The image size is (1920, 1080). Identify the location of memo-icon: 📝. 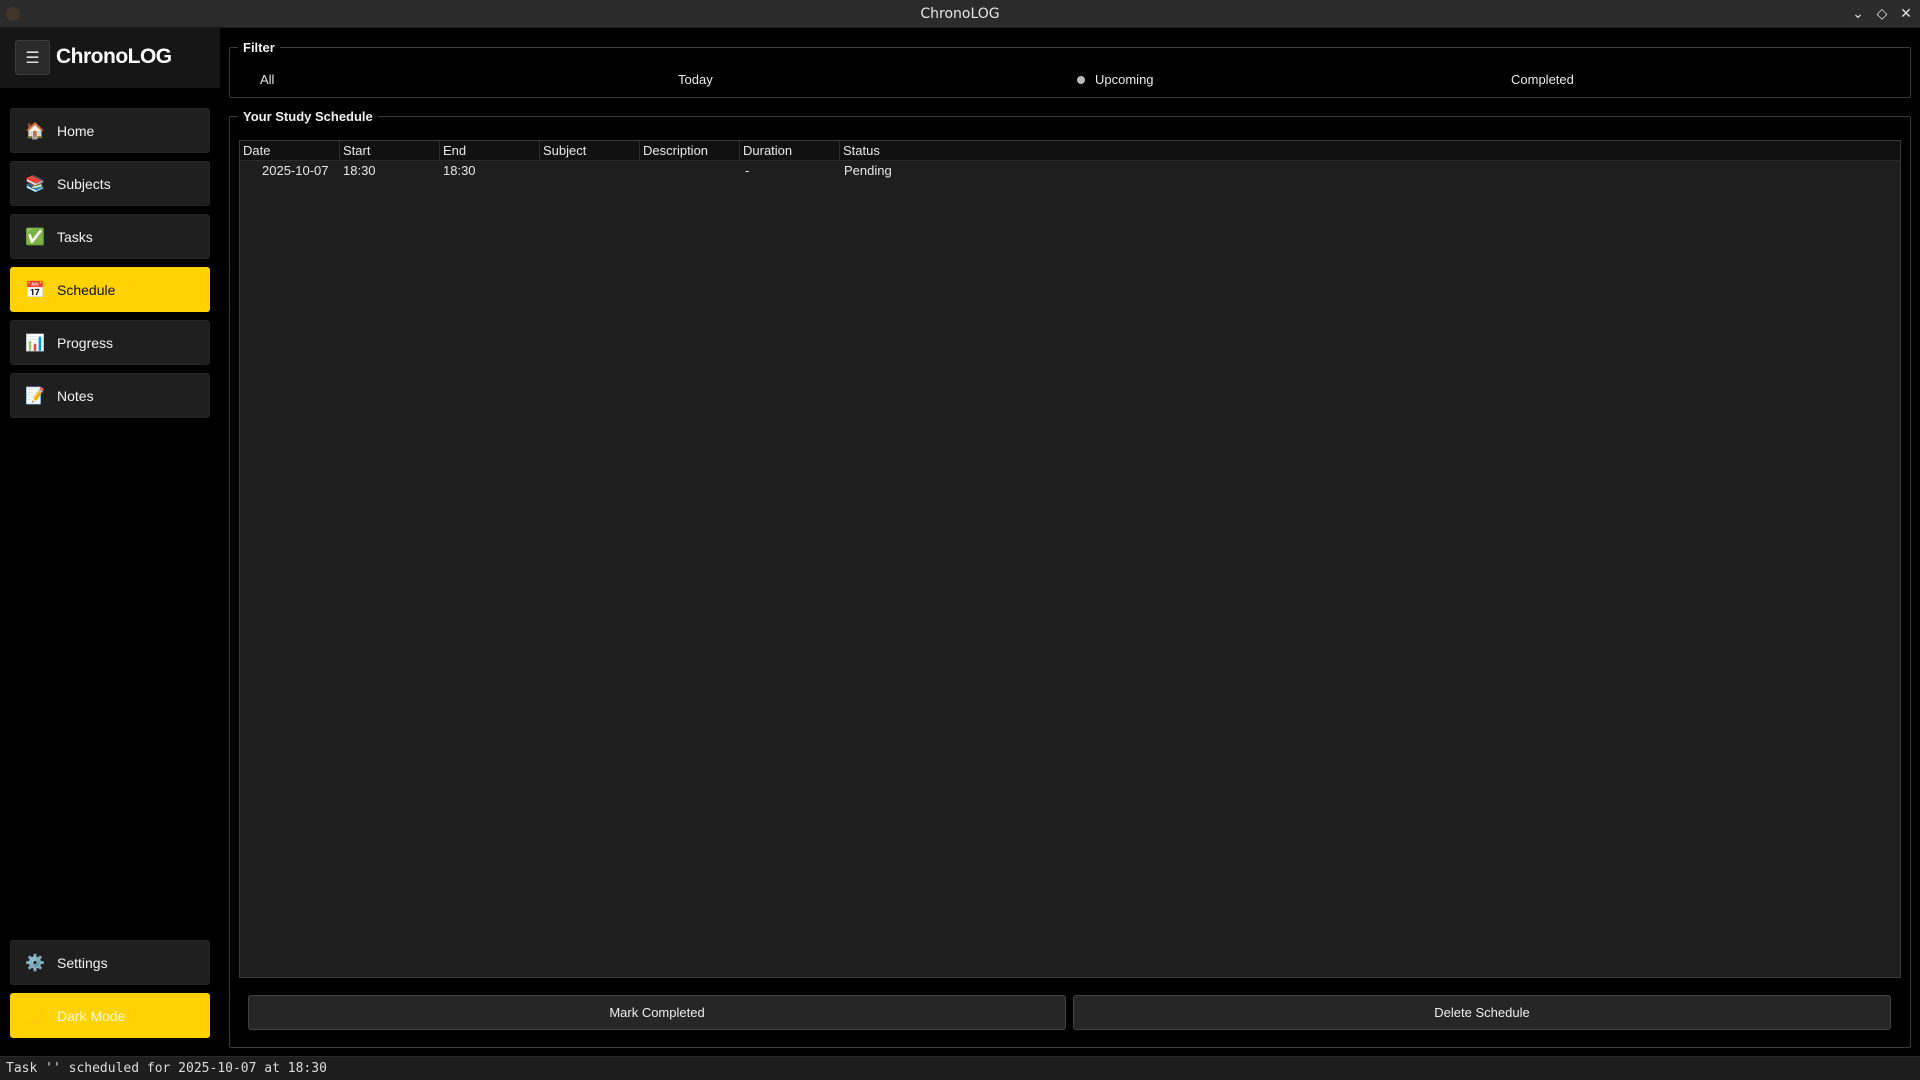
(35, 395).